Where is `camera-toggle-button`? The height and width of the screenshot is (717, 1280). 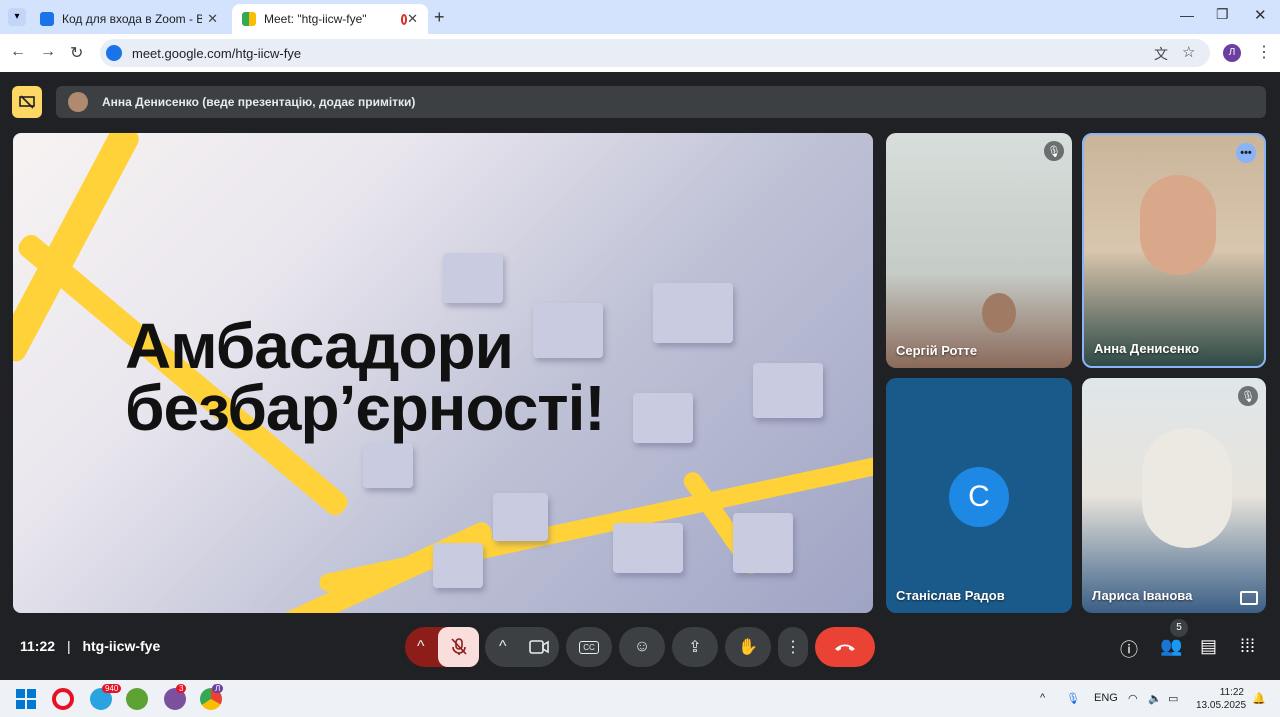 camera-toggle-button is located at coordinates (538, 647).